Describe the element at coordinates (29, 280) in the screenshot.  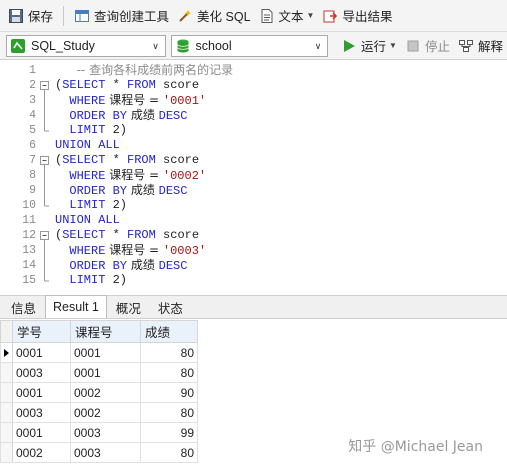
I see `line-number: 15` at that location.